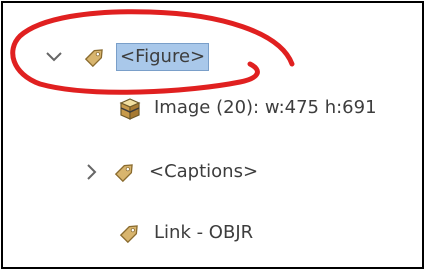  Describe the element at coordinates (204, 232) in the screenshot. I see `tree-item-label: Link - OBJR` at that location.